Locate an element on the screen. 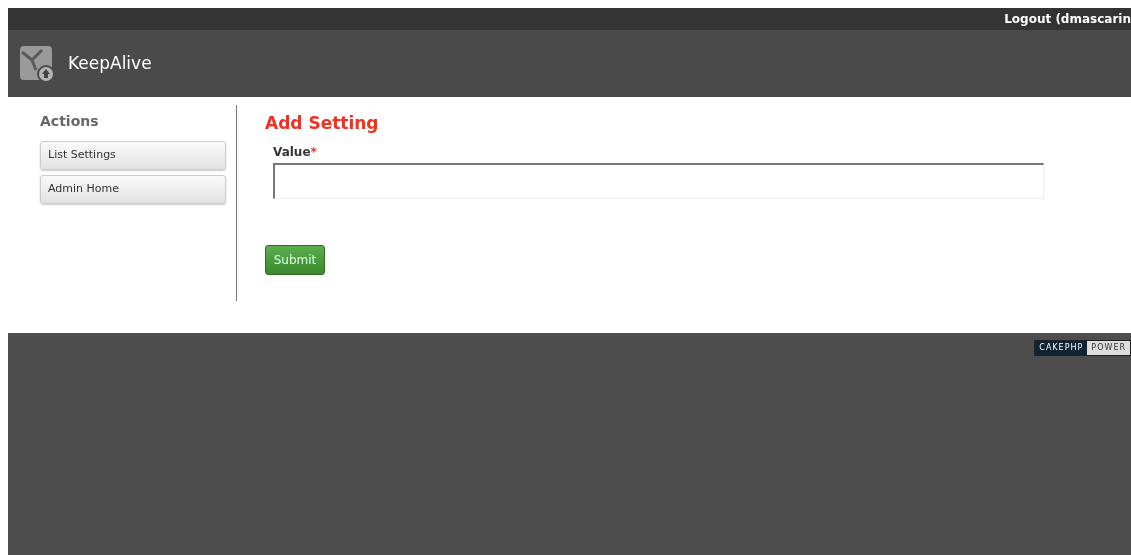 This screenshot has width=1131, height=555. badge-left: CAKEPHP is located at coordinates (1061, 348).